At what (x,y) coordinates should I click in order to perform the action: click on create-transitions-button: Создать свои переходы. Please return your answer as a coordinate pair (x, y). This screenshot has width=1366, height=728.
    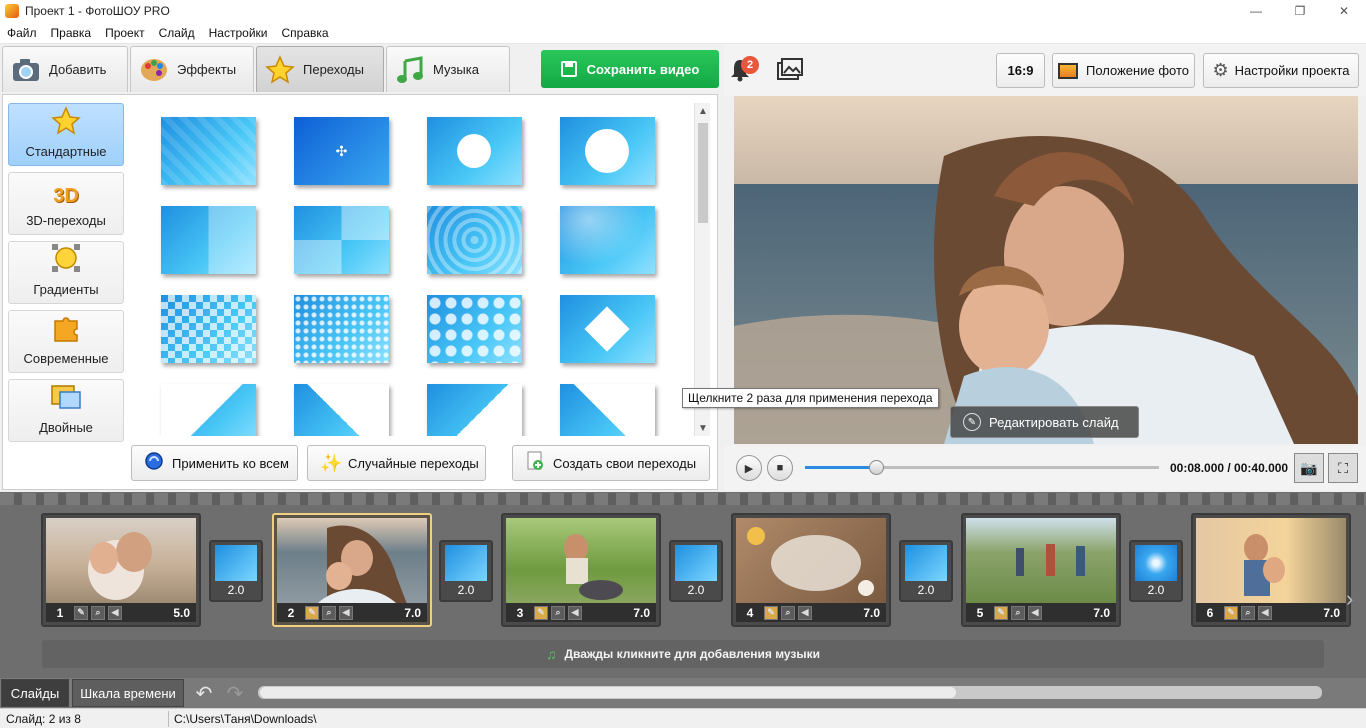
    Looking at the image, I should click on (611, 463).